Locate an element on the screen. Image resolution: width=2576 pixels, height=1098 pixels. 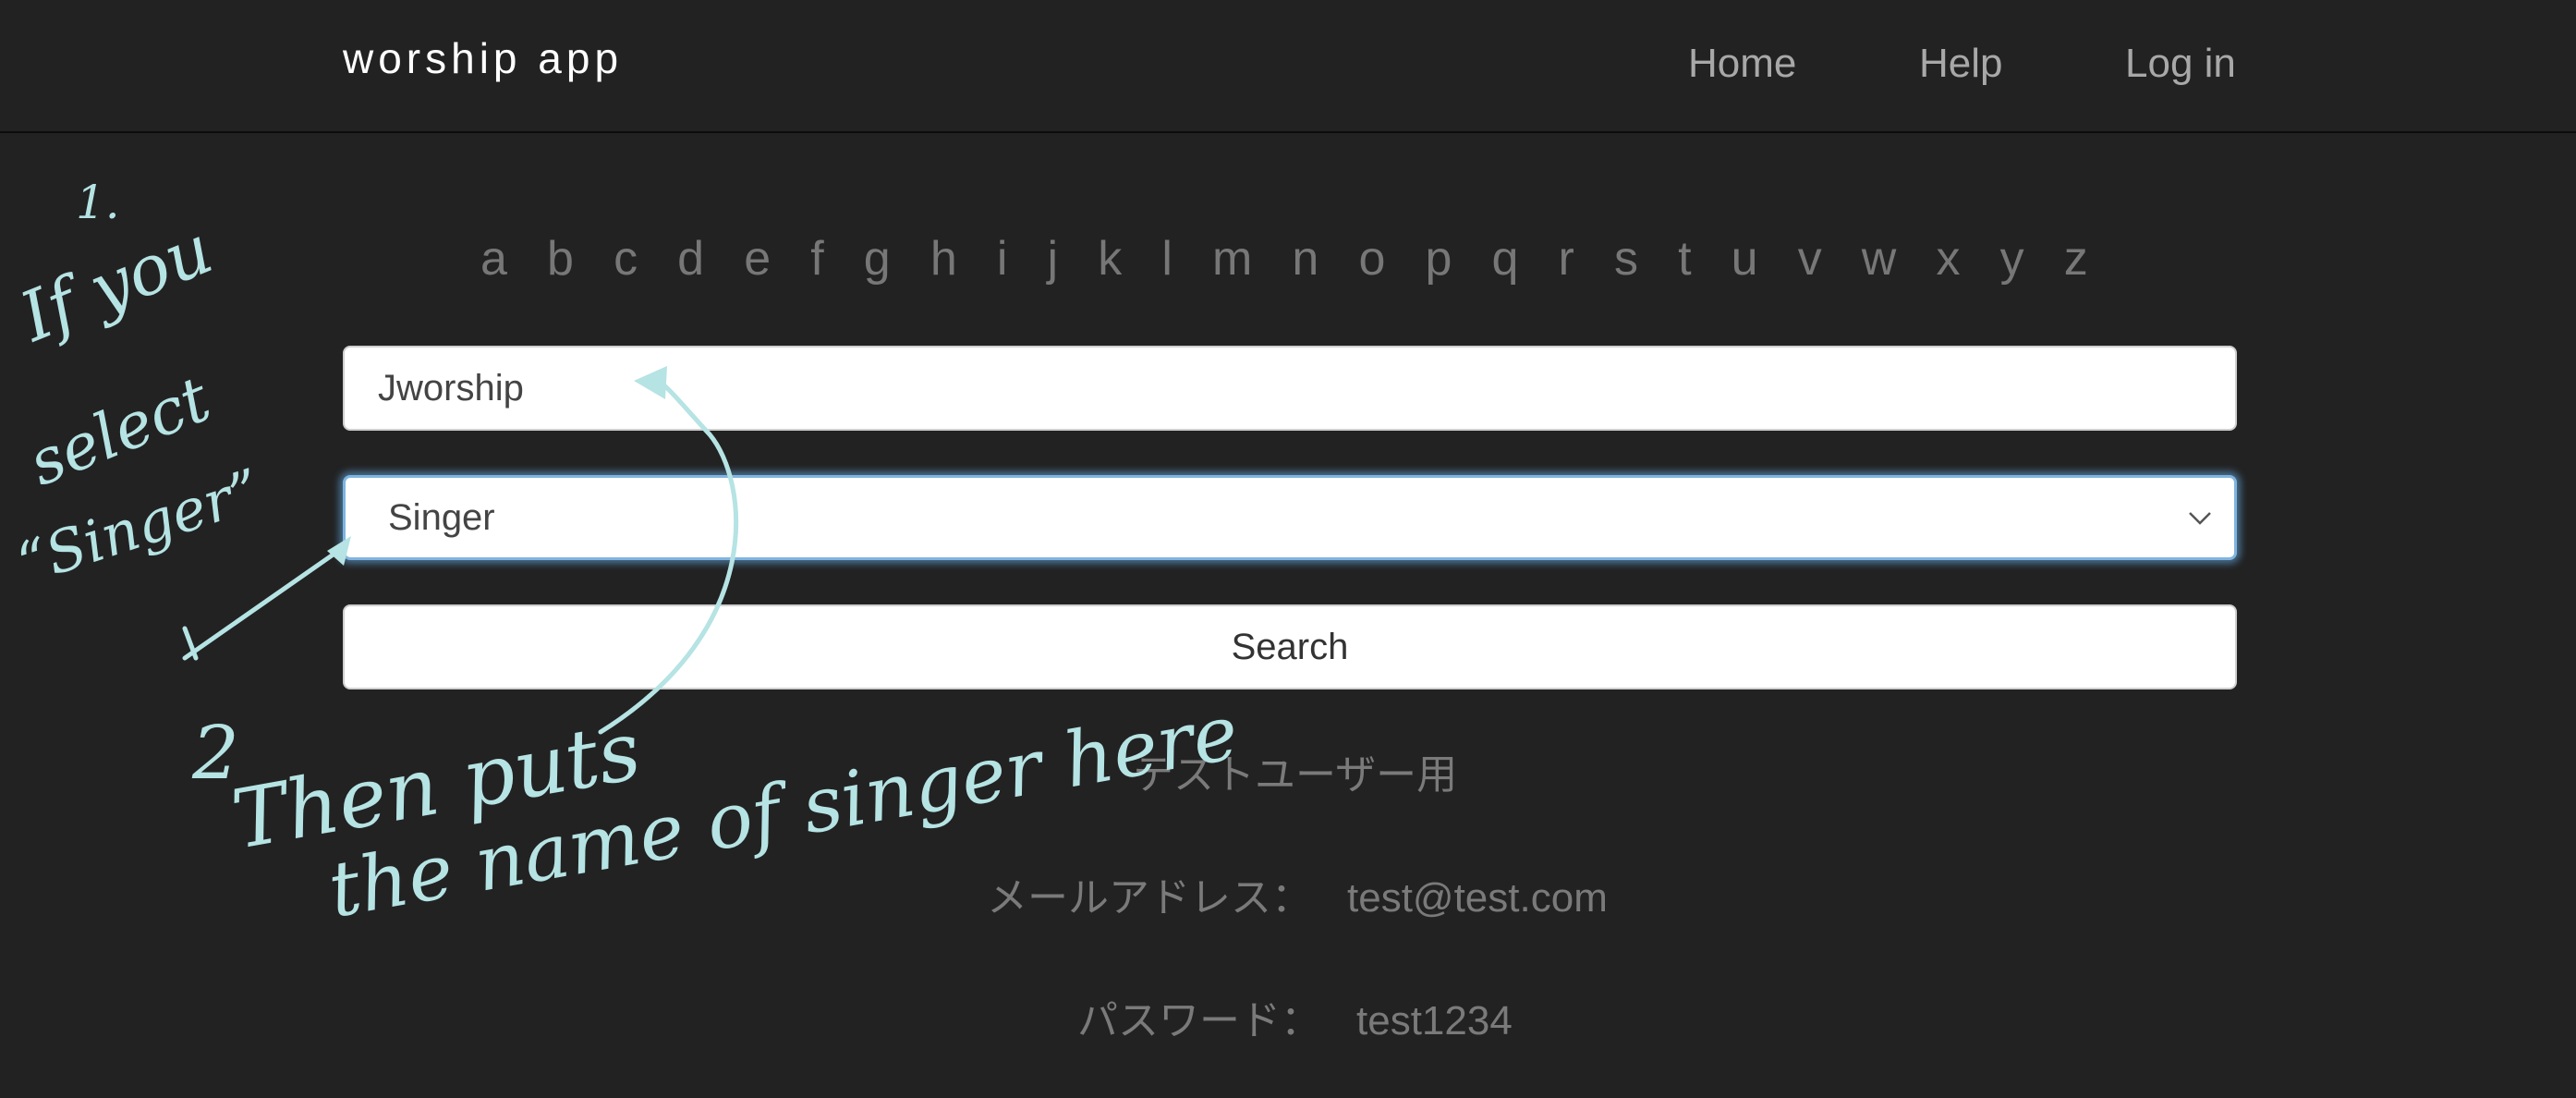
alphabet-letter-r: r is located at coordinates (1566, 259).